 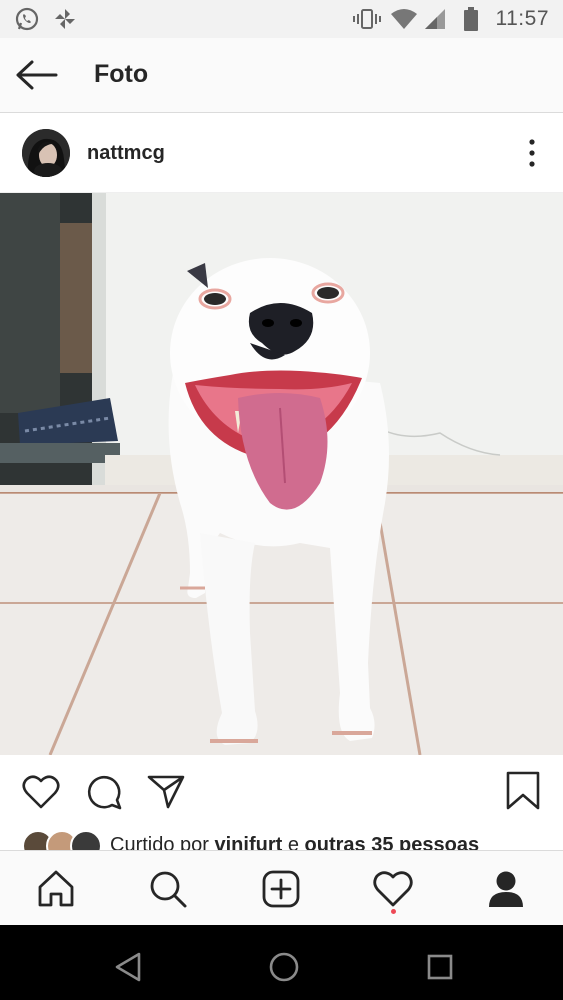 What do you see at coordinates (281, 839) in the screenshot?
I see `likes-row: Curtido por vinifurt e outras 35 pessoas` at bounding box center [281, 839].